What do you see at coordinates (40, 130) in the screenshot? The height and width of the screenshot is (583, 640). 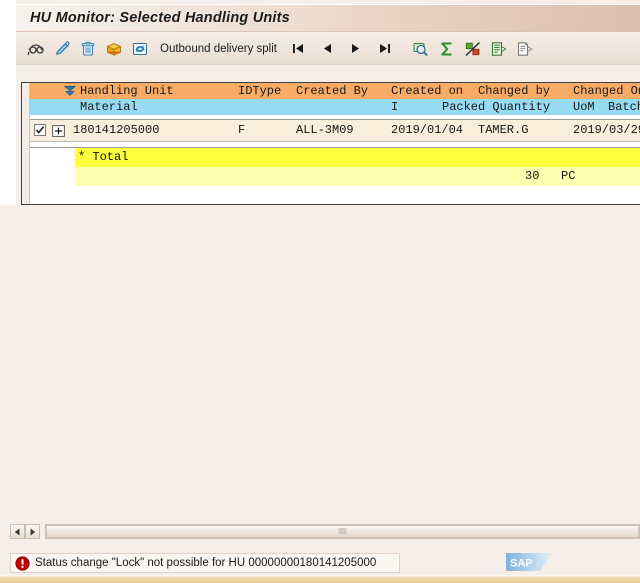 I see `row-select-checkbox` at bounding box center [40, 130].